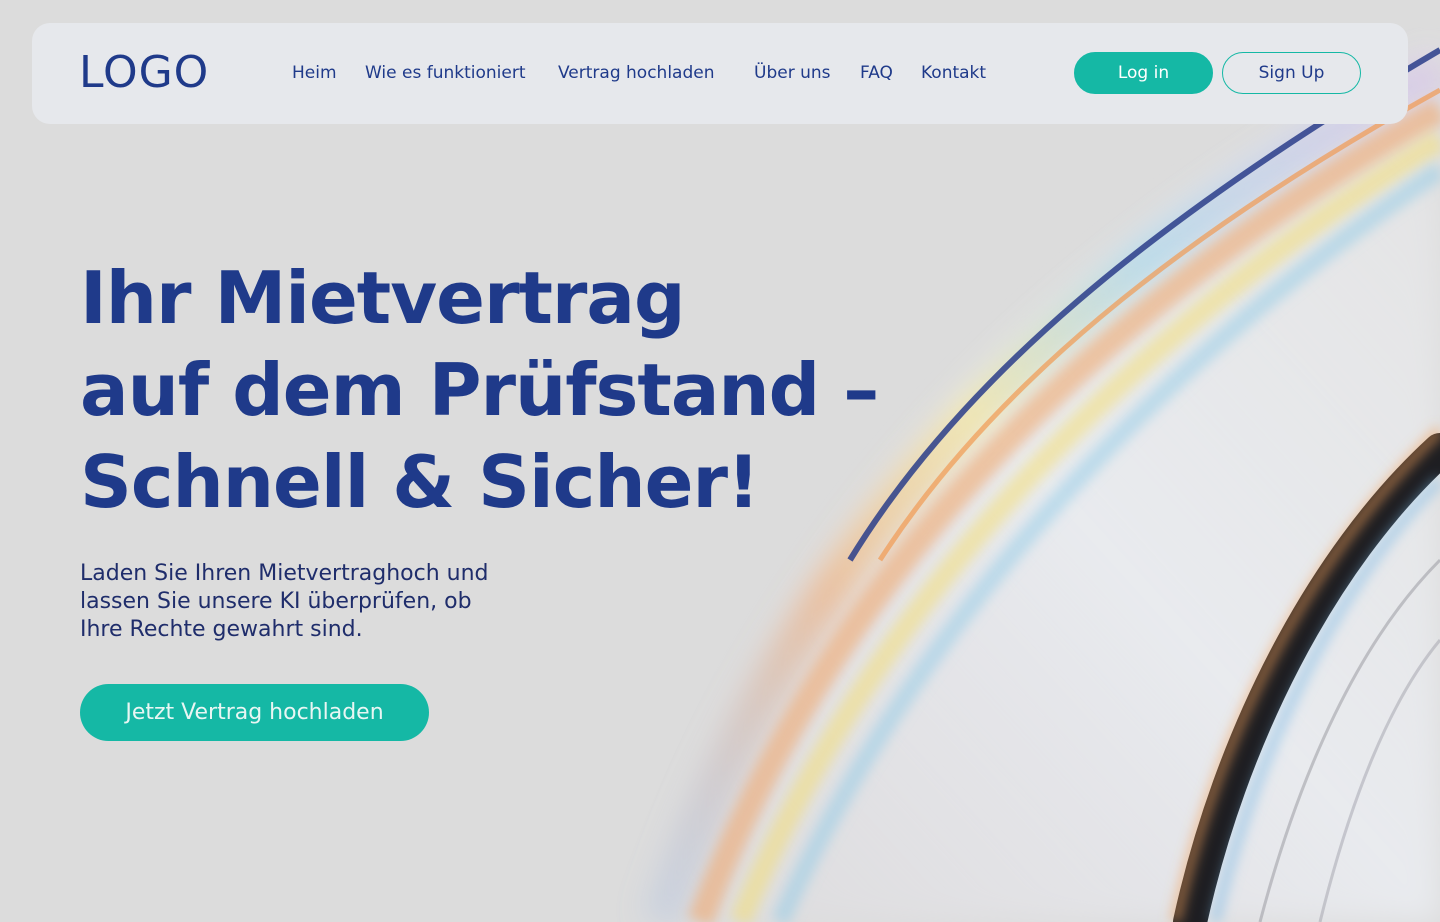 Image resolution: width=1440 pixels, height=922 pixels. What do you see at coordinates (1291, 73) in the screenshot?
I see `signup-button: Sign Up` at bounding box center [1291, 73].